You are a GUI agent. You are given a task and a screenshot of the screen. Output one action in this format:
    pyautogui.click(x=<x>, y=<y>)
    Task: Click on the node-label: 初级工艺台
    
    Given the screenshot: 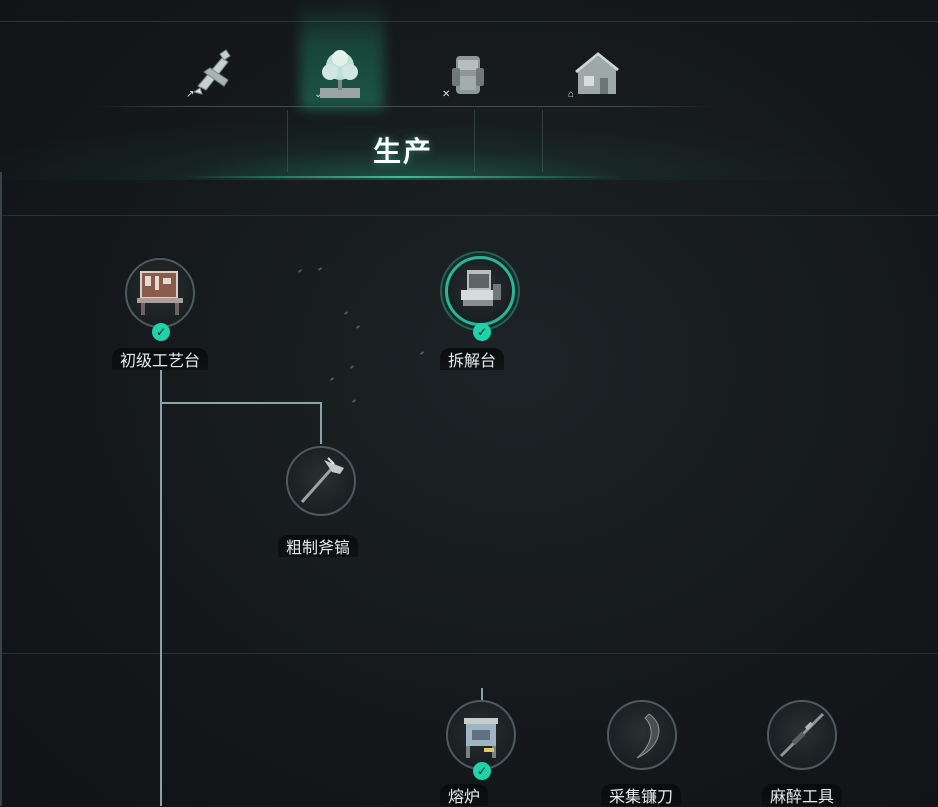 What is the action you would take?
    pyautogui.click(x=160, y=359)
    